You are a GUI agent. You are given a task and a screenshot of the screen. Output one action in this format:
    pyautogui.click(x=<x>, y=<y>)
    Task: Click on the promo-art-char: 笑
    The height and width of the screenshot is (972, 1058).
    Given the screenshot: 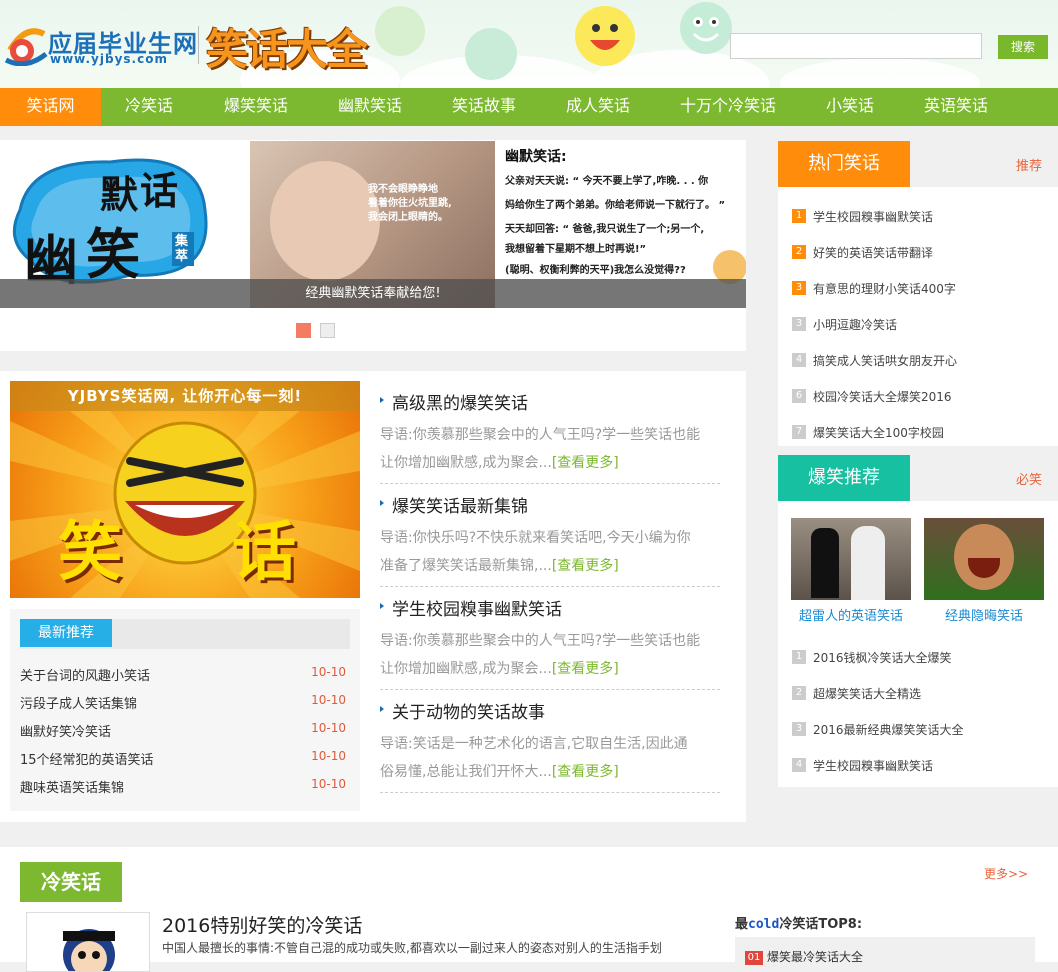 What is the action you would take?
    pyautogui.click(x=90, y=552)
    